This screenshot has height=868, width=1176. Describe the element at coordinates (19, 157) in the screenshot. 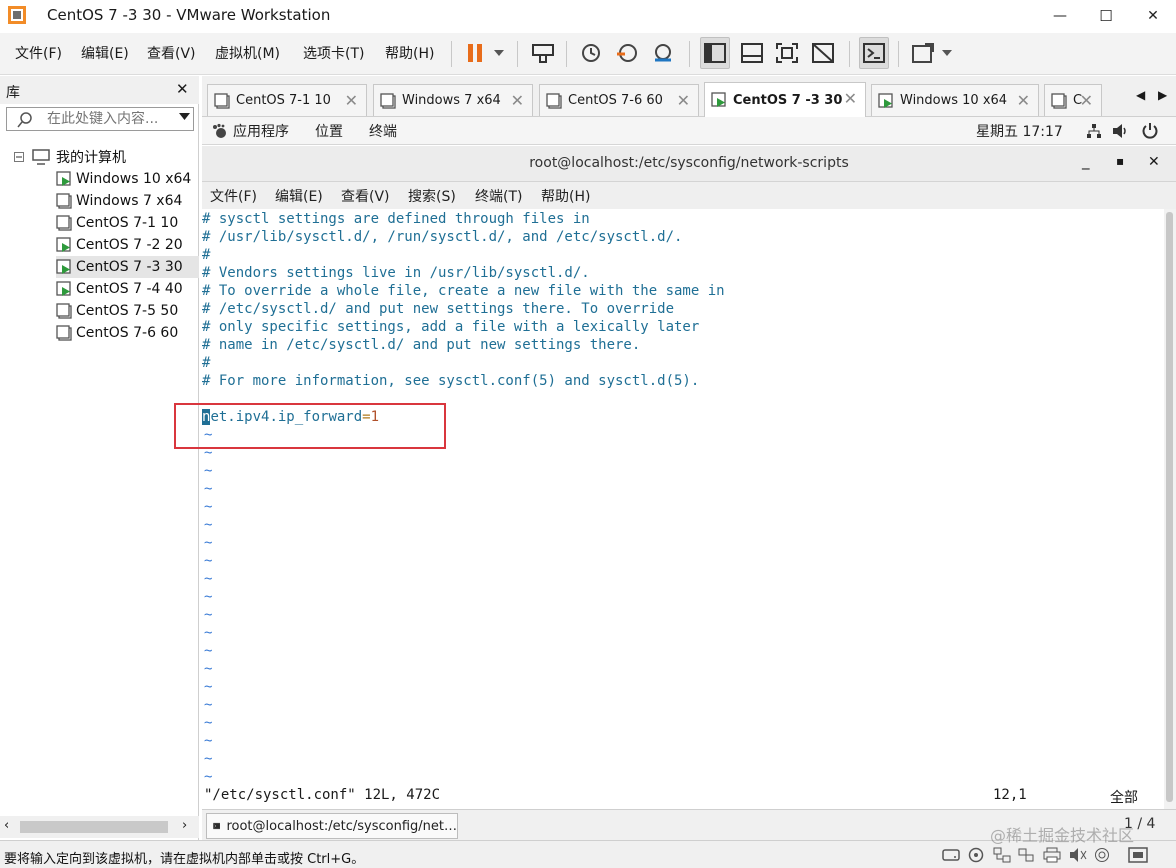

I see `collapse-icon` at that location.